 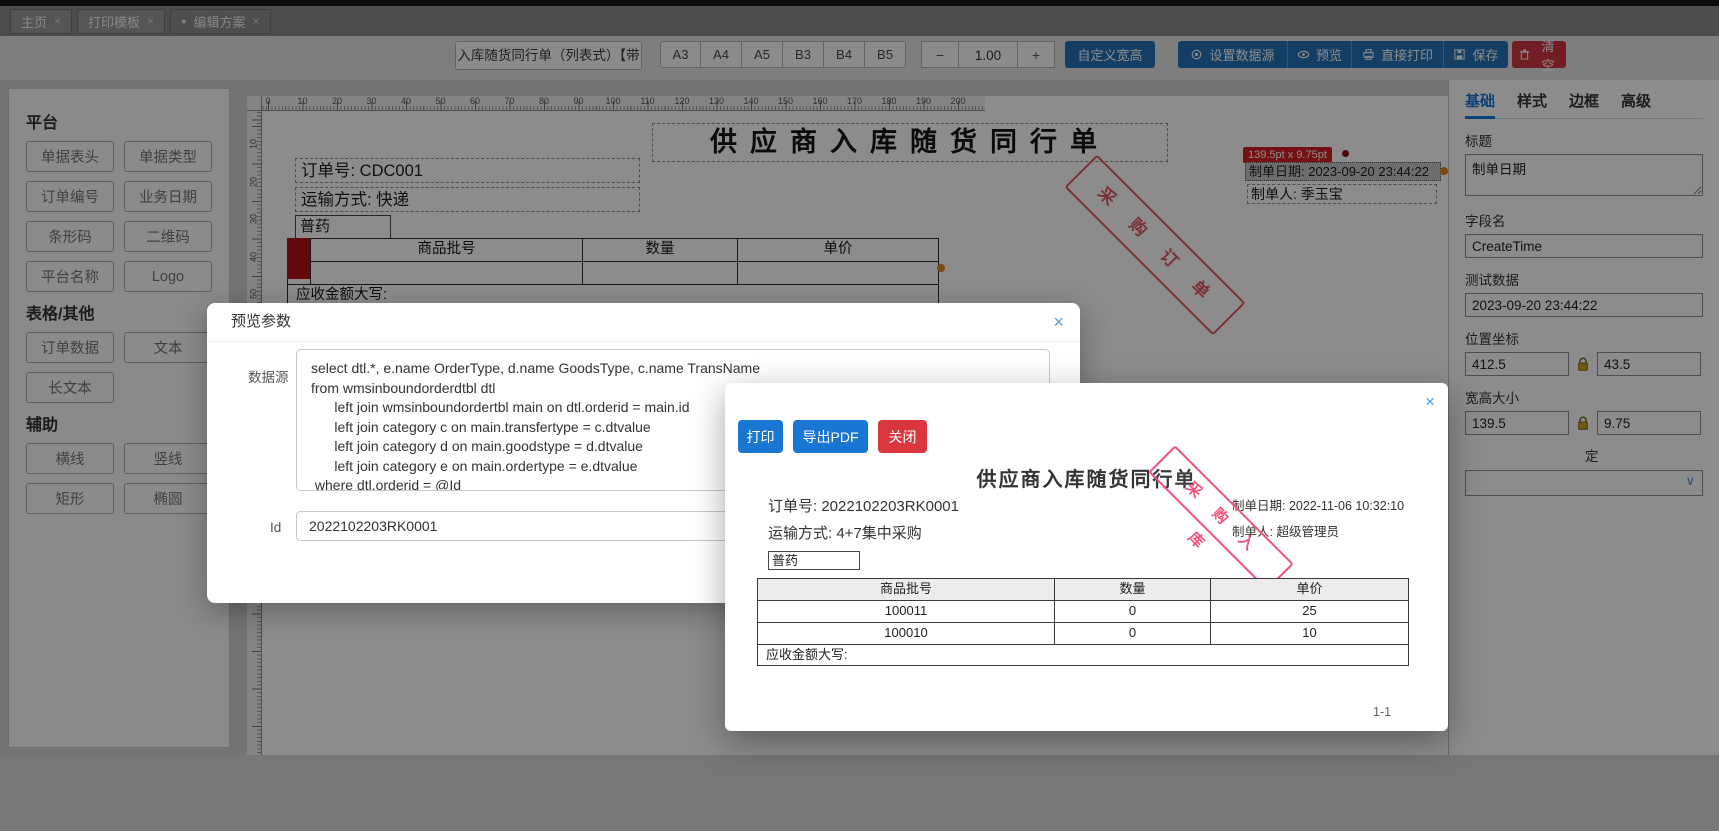 What do you see at coordinates (814, 560) in the screenshot?
I see `preview-drug-type: 普药` at bounding box center [814, 560].